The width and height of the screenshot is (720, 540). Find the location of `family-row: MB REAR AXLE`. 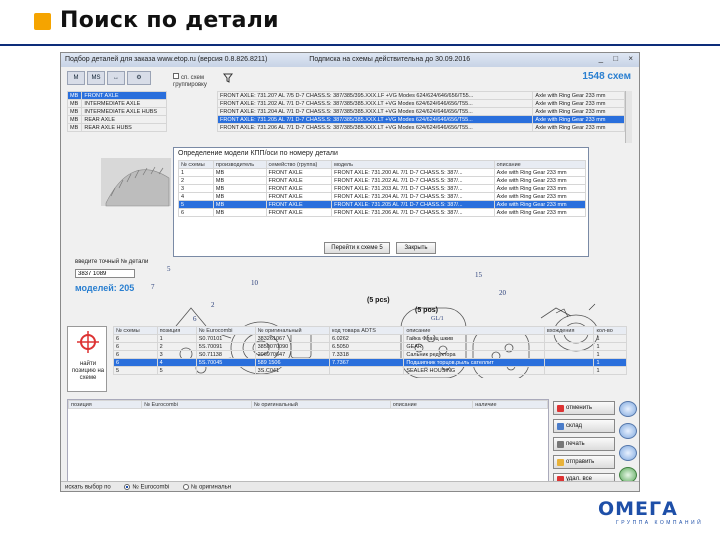

family-row: MB REAR AXLE is located at coordinates (116, 119).